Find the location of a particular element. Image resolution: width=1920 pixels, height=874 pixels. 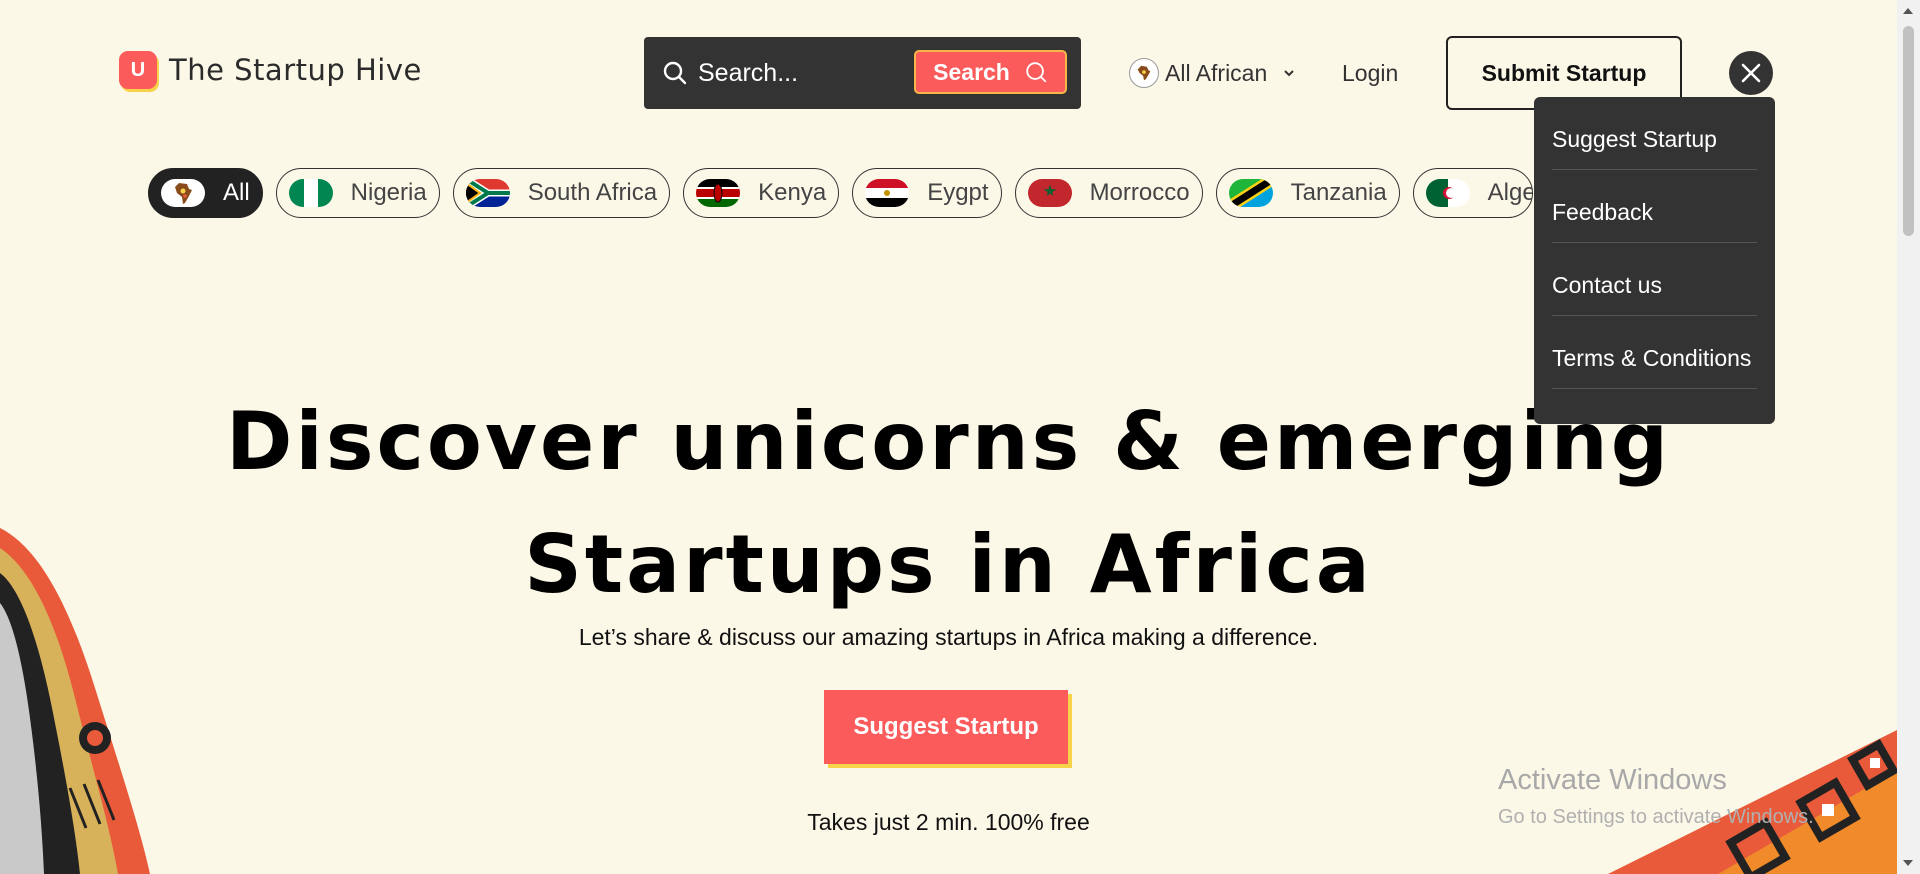

african-pattern-decoration-right is located at coordinates (1752, 802).